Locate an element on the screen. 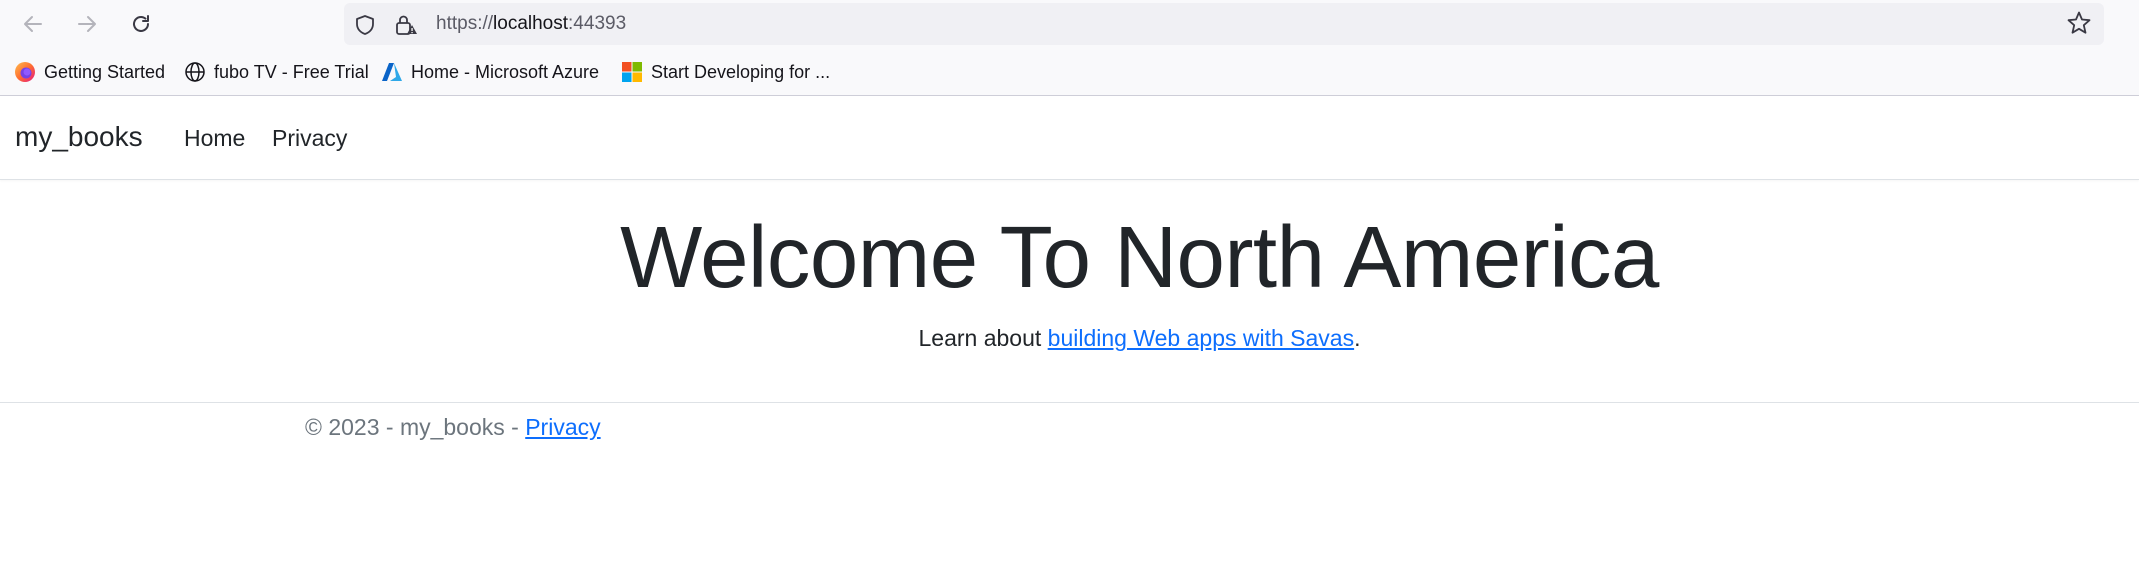 This screenshot has width=2139, height=562. lead-suffix: . is located at coordinates (1357, 338).